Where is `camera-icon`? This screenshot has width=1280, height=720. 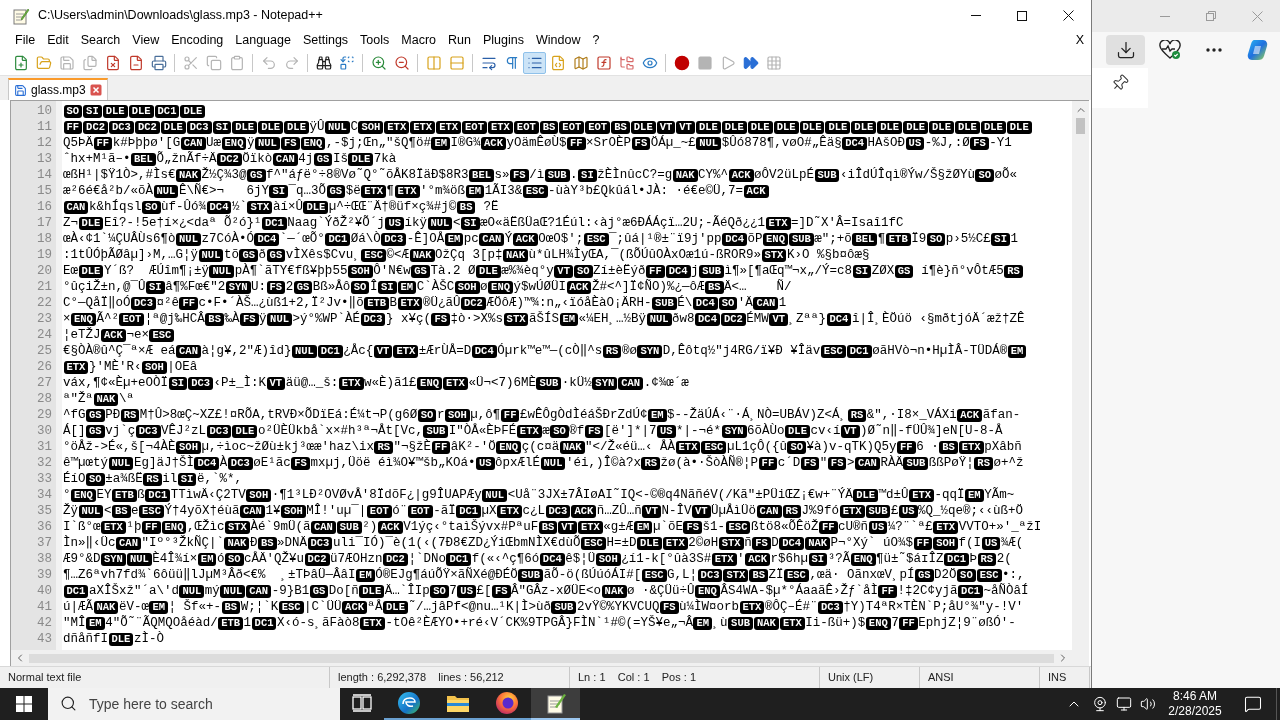
camera-icon is located at coordinates (1100, 704).